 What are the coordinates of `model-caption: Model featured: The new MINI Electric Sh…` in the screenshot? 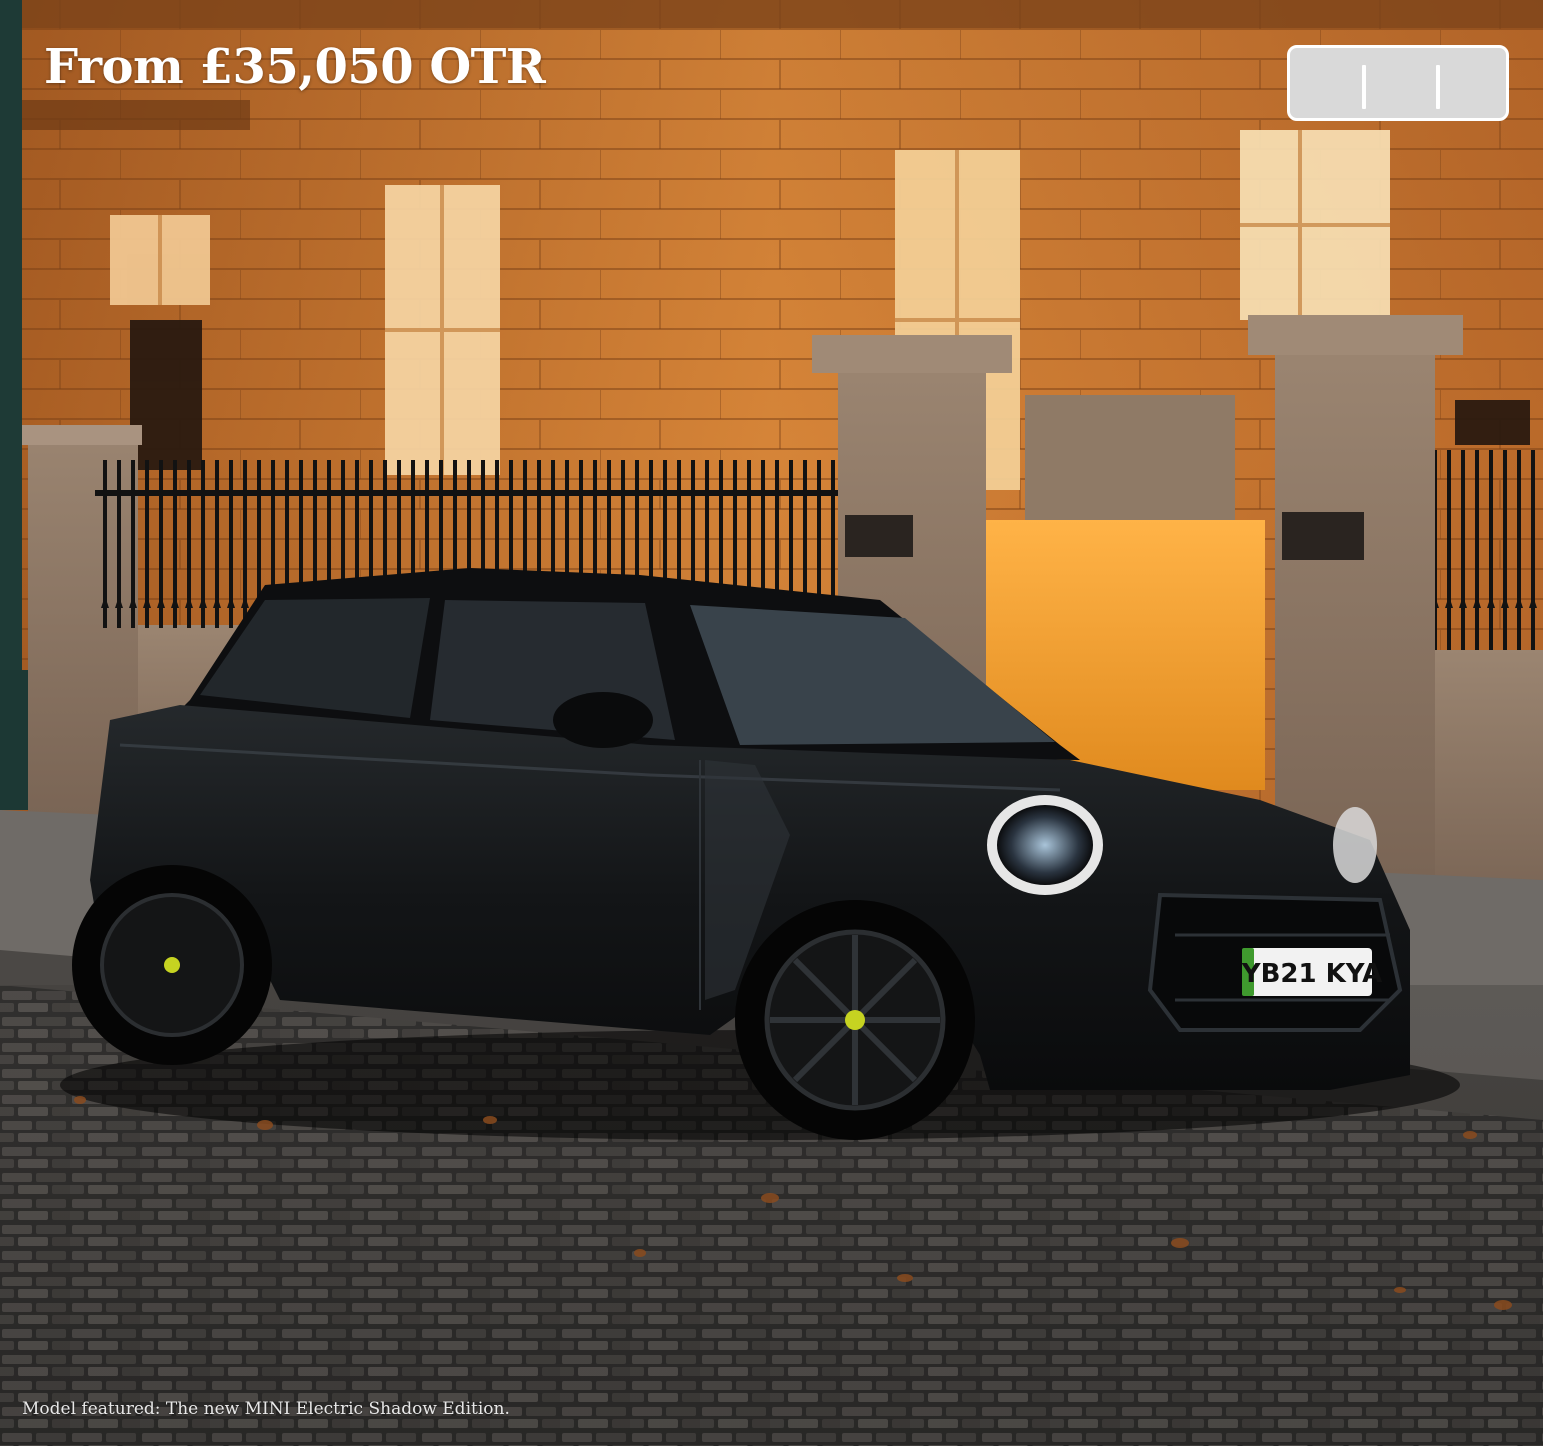 It's located at (266, 1409).